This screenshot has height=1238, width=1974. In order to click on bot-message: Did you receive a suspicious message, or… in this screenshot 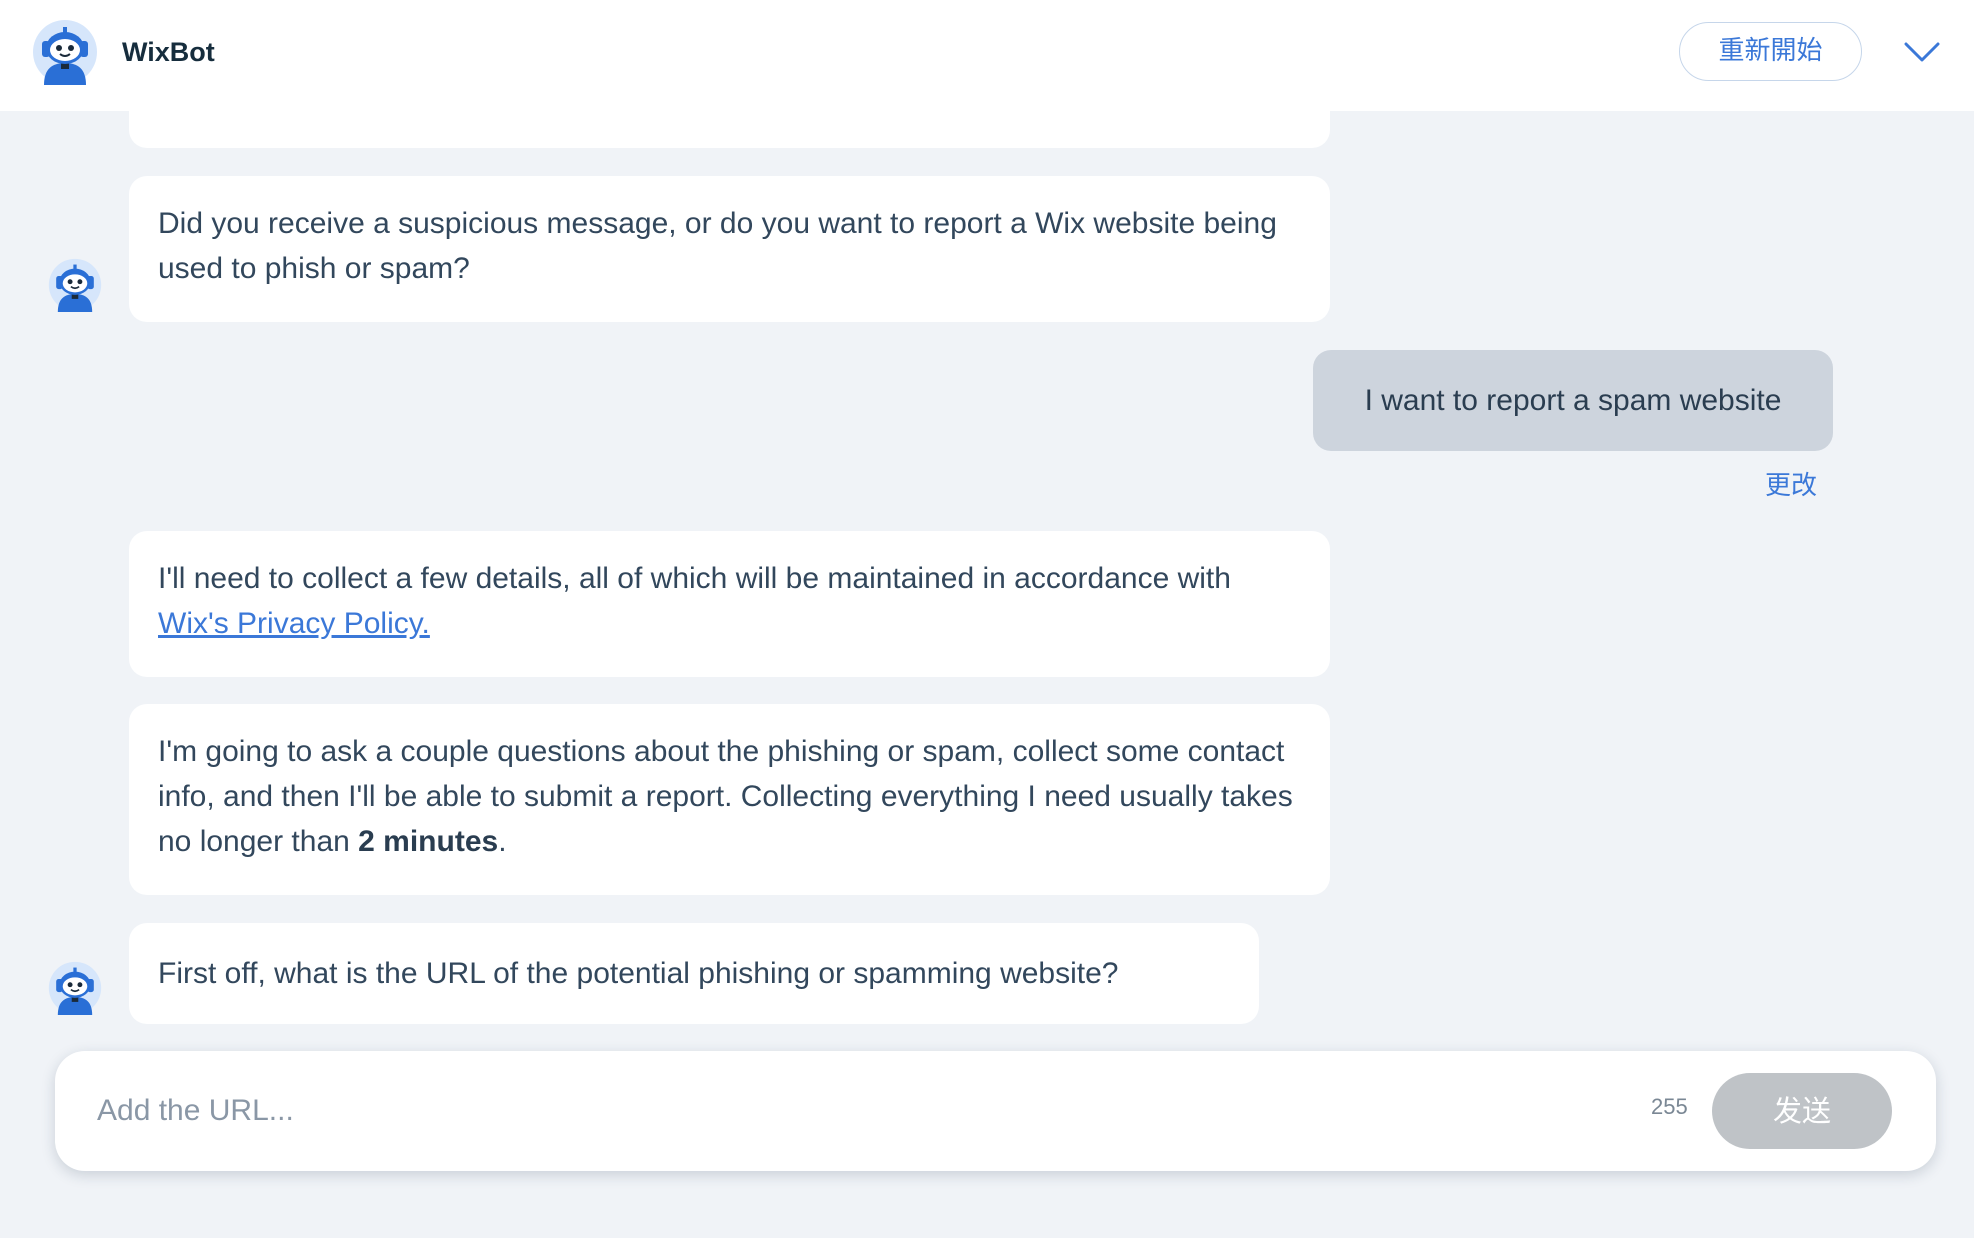, I will do `click(729, 249)`.